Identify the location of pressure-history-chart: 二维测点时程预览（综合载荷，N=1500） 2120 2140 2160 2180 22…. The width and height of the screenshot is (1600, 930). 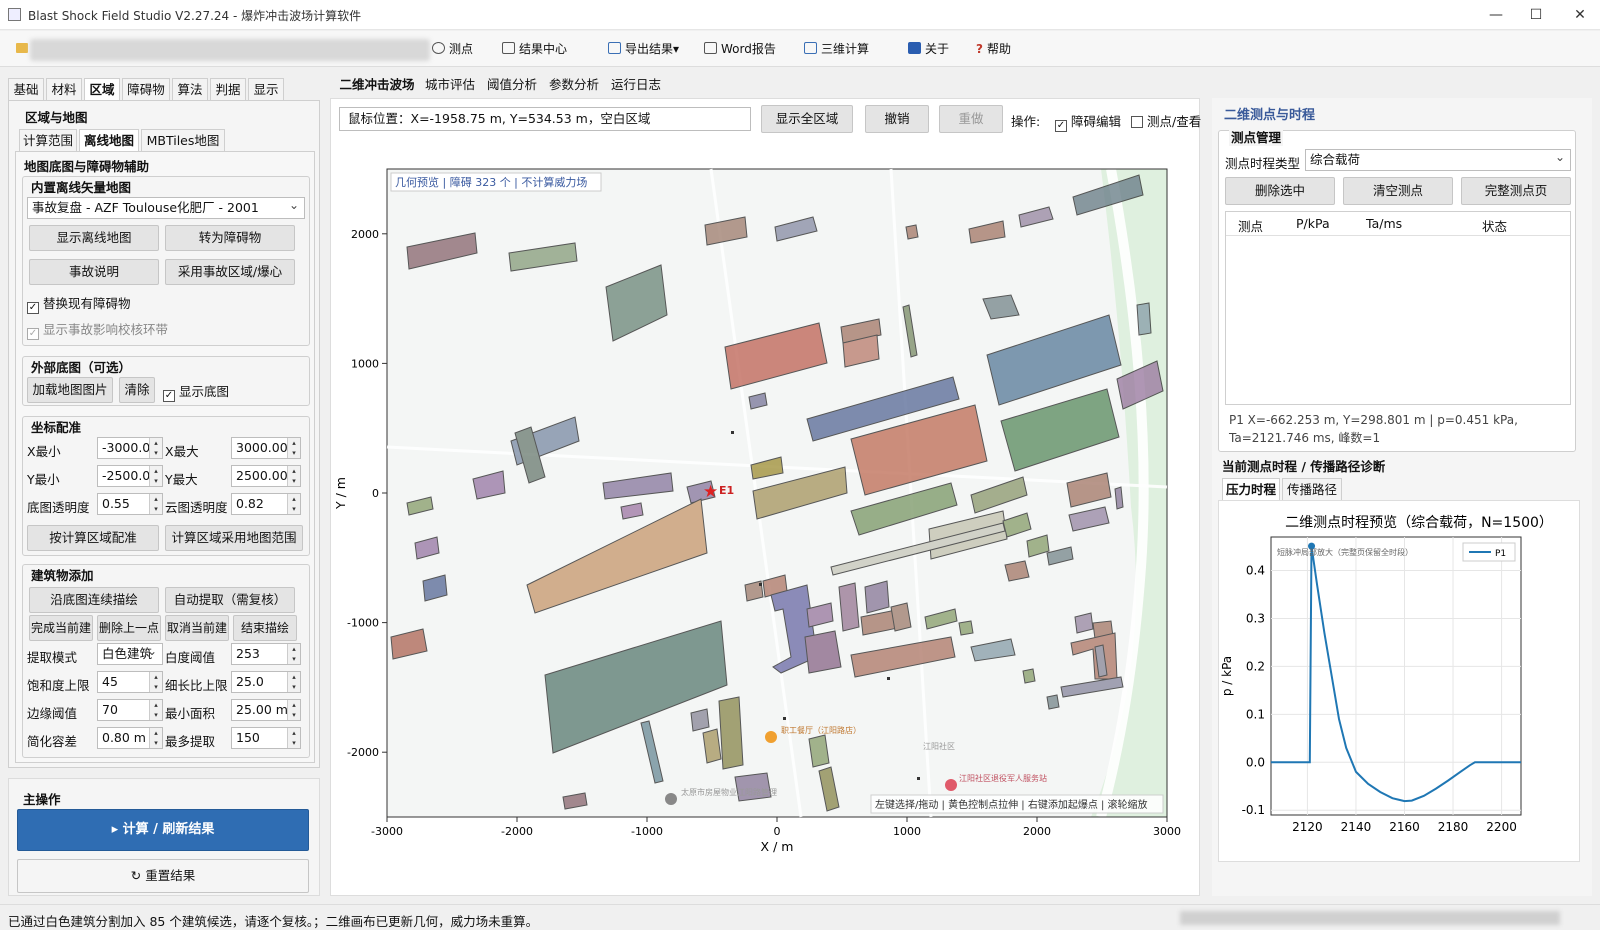
(1399, 681).